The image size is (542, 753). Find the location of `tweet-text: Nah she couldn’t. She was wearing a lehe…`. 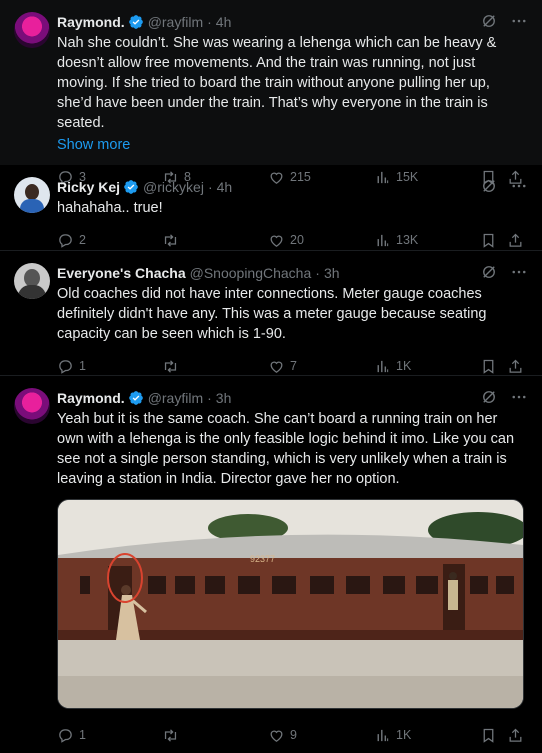

tweet-text: Nah she couldn’t. She was wearing a lehe… is located at coordinates (277, 83).